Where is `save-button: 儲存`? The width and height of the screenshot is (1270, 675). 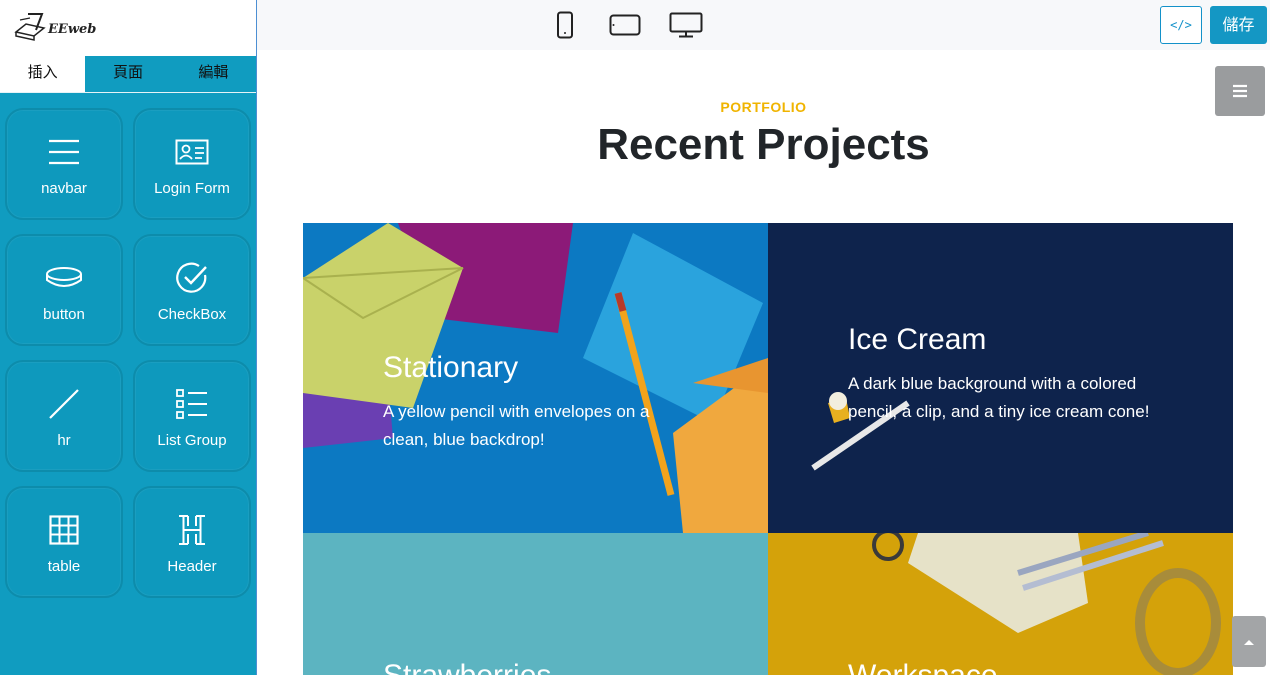 save-button: 儲存 is located at coordinates (1238, 25).